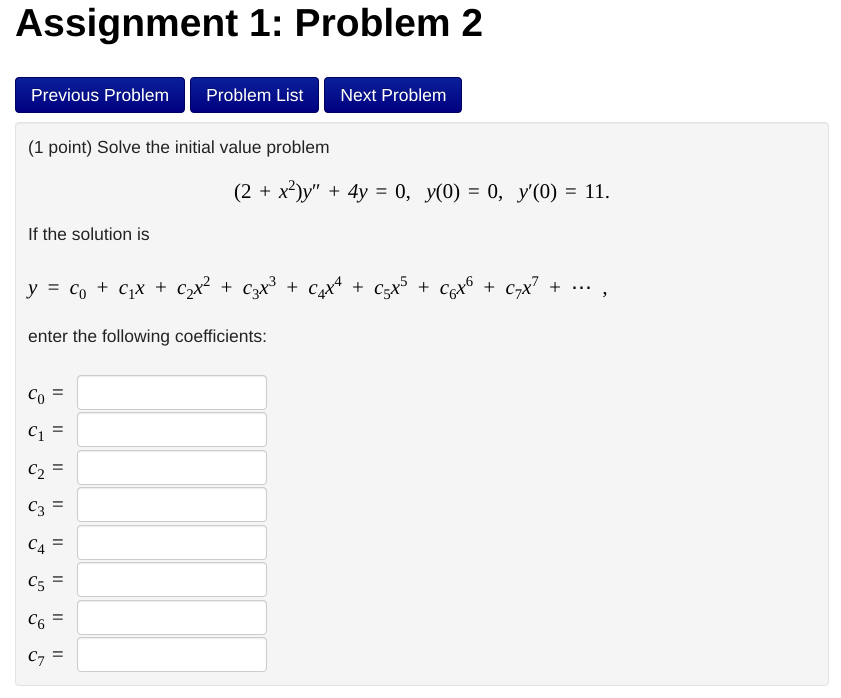 The image size is (841, 698). Describe the element at coordinates (46, 542) in the screenshot. I see `coefficient-label: c$_{4}$ =` at that location.